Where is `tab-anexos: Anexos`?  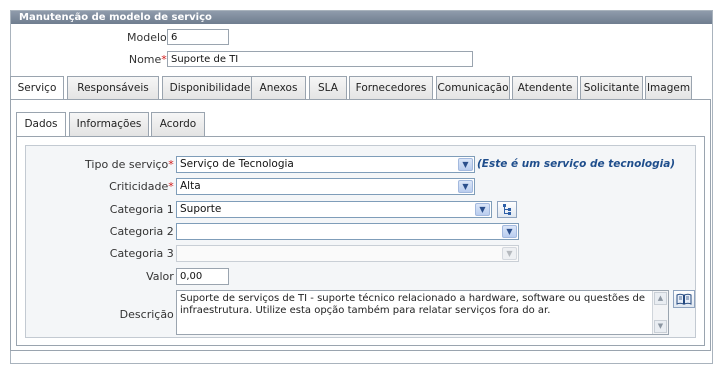 tab-anexos: Anexos is located at coordinates (278, 88).